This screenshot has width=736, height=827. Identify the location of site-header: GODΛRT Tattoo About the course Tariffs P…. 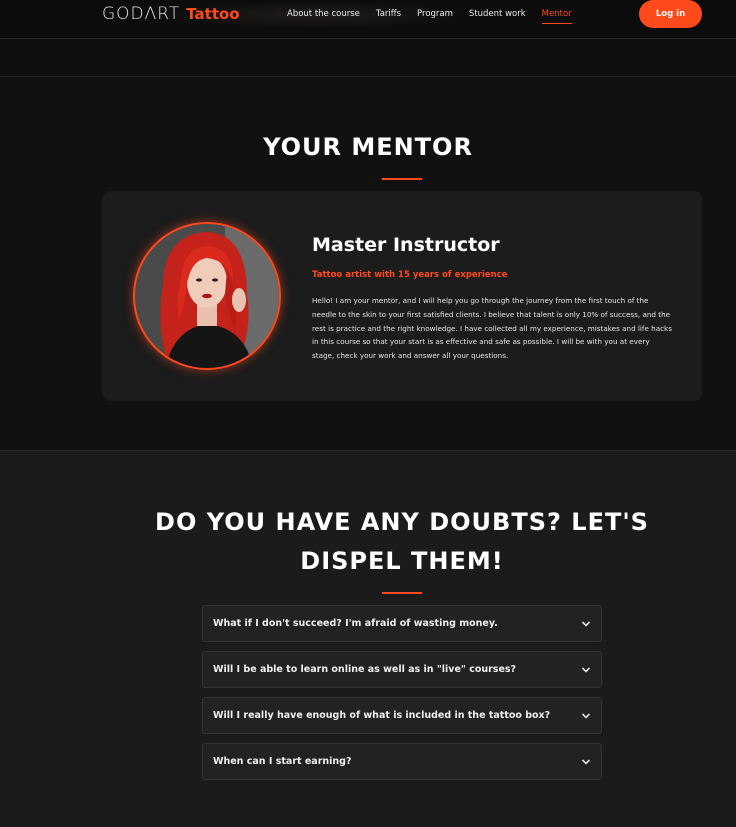
(368, 19).